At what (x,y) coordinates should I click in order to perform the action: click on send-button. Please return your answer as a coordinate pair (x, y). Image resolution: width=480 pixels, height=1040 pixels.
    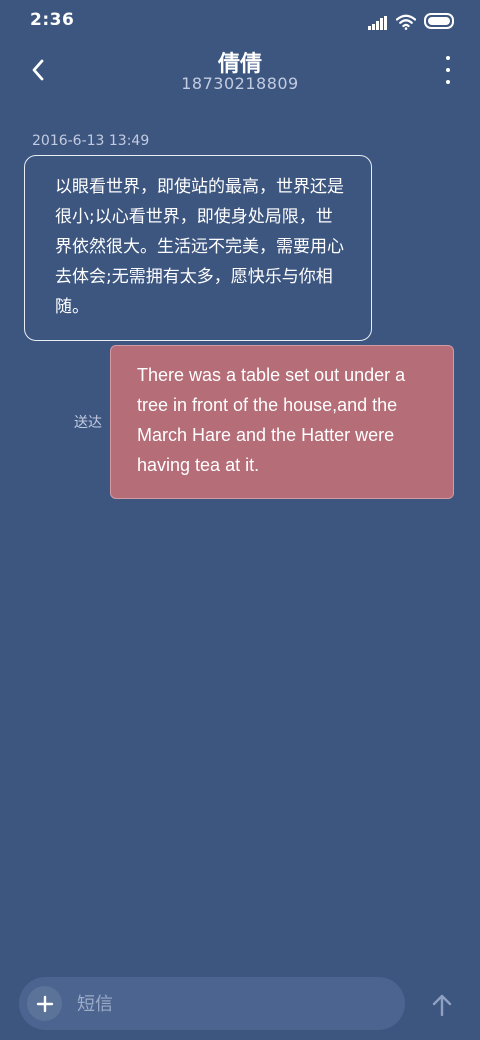
    Looking at the image, I should click on (442, 1005).